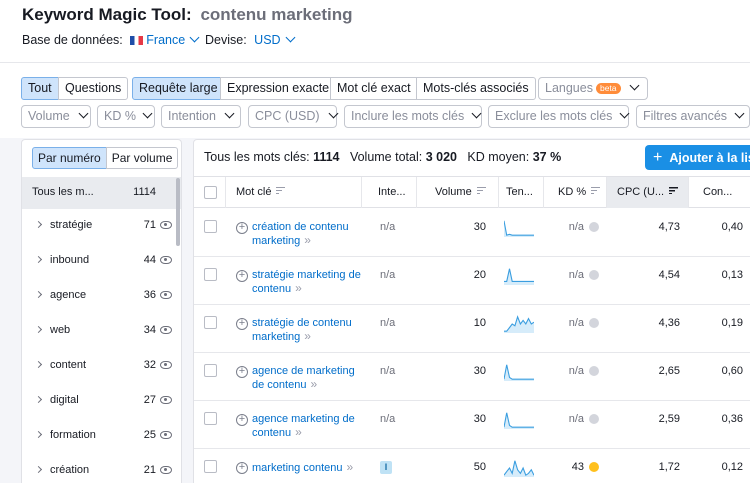 The height and width of the screenshot is (483, 750). What do you see at coordinates (693, 116) in the screenshot?
I see `advanced-filters: Filtres avancés` at bounding box center [693, 116].